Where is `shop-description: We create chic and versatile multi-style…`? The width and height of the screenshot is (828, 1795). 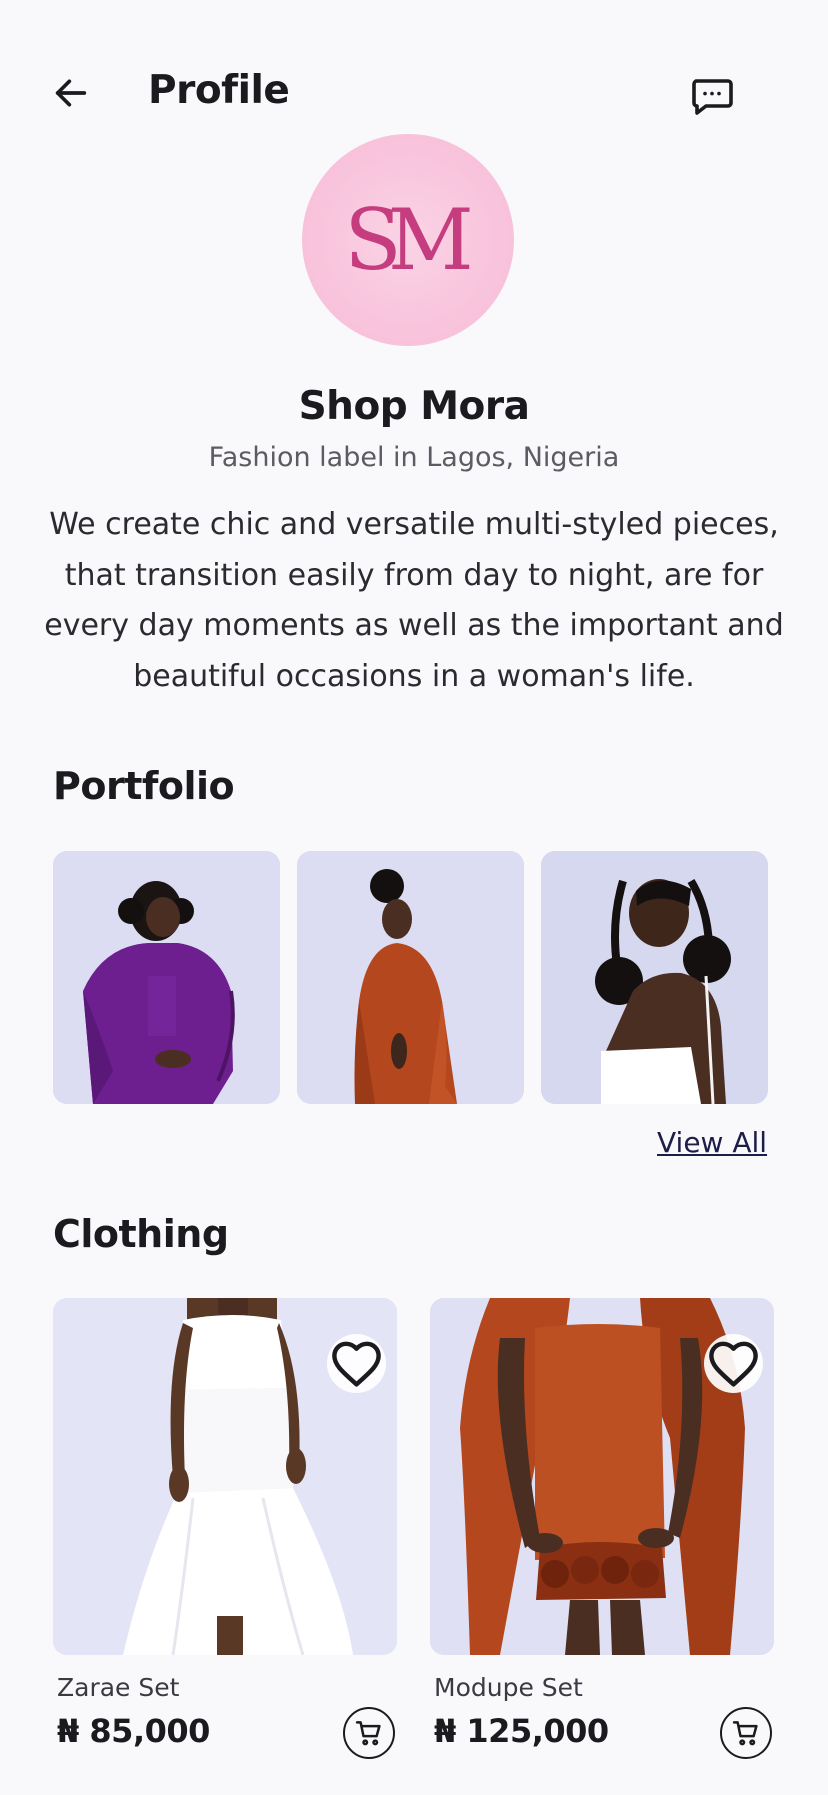 shop-description: We create chic and versatile multi-style… is located at coordinates (414, 600).